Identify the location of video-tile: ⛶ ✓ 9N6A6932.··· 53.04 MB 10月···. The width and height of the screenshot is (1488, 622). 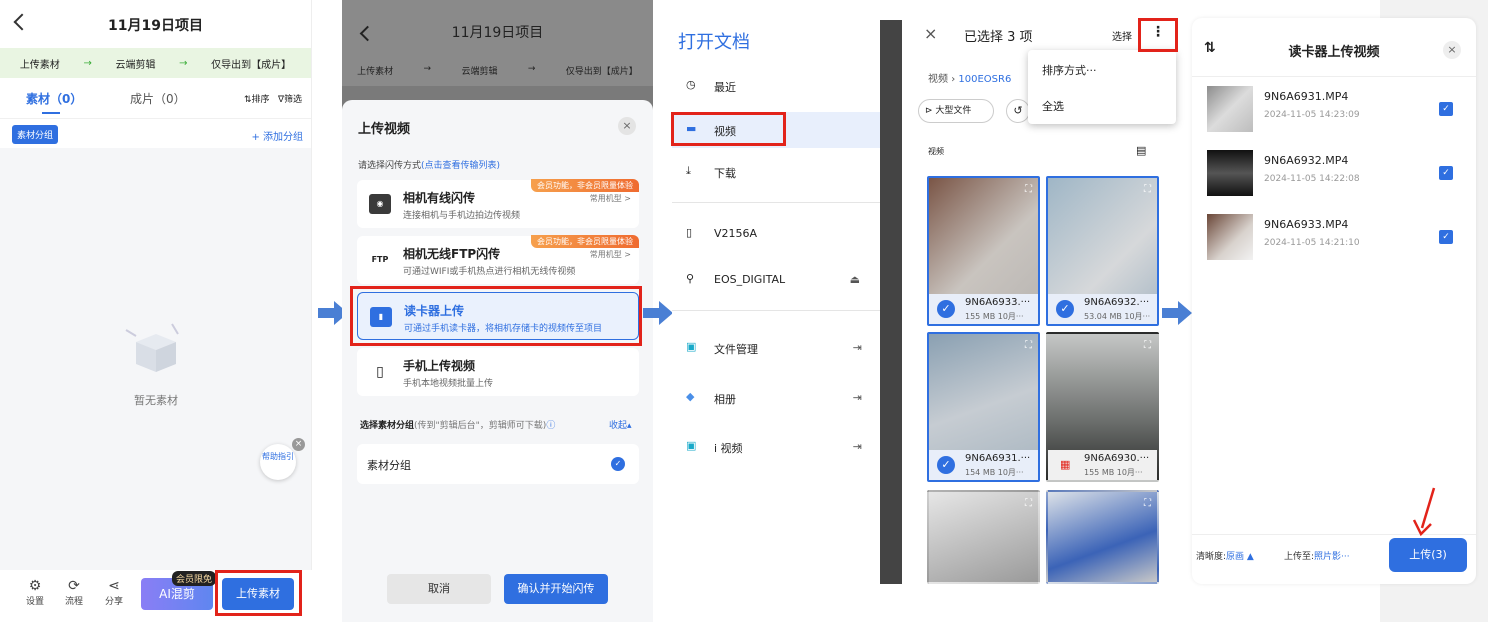
(1102, 251).